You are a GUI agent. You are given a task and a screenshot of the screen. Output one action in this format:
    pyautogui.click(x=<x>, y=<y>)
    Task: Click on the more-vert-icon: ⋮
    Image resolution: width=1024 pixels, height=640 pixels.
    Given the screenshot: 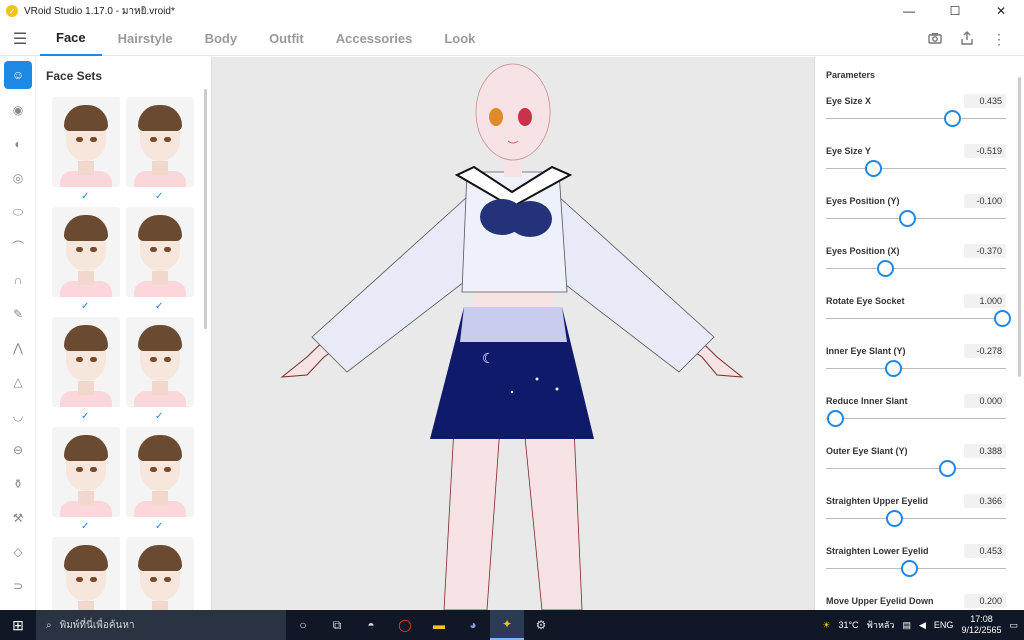 What is the action you would take?
    pyautogui.click(x=999, y=39)
    